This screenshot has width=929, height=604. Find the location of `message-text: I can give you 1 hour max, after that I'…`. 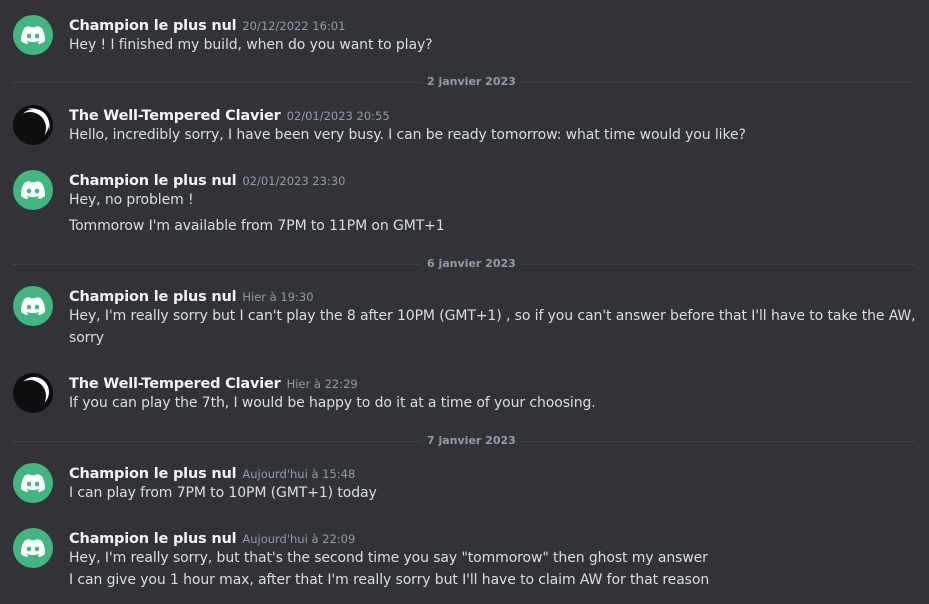

message-text: I can give you 1 hour max, after that I'… is located at coordinates (389, 580).